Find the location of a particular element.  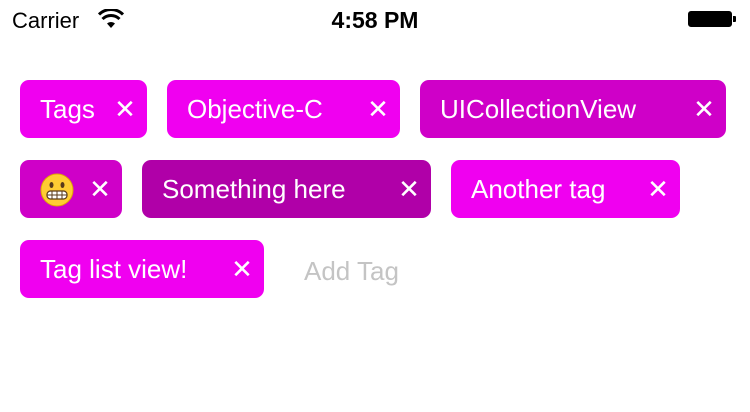

tag-chip: Another tag ✕ is located at coordinates (565, 189).